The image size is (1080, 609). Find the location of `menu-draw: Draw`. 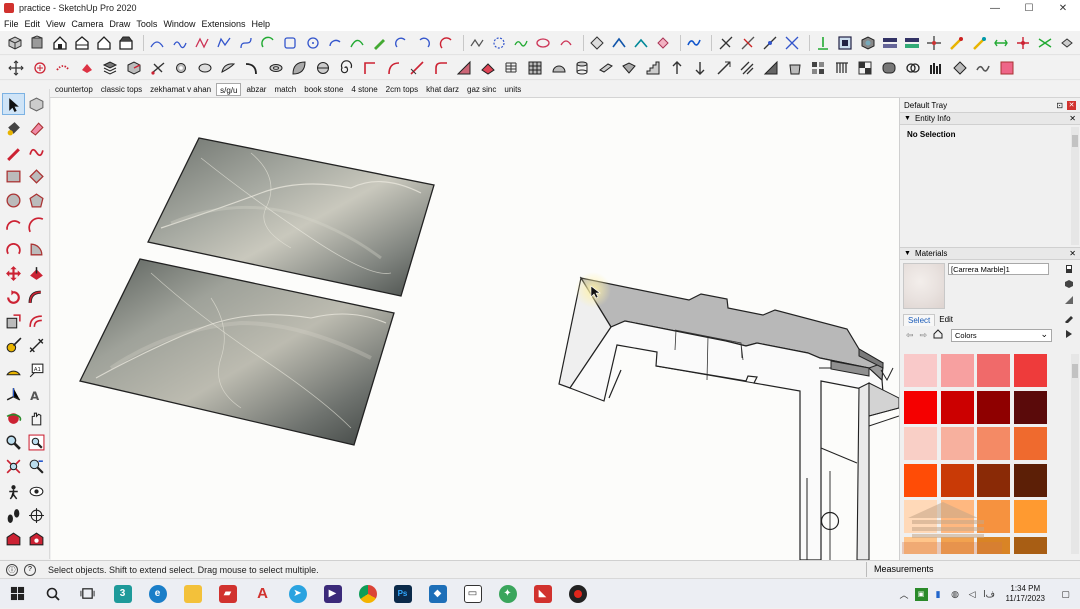

menu-draw: Draw is located at coordinates (121, 24).